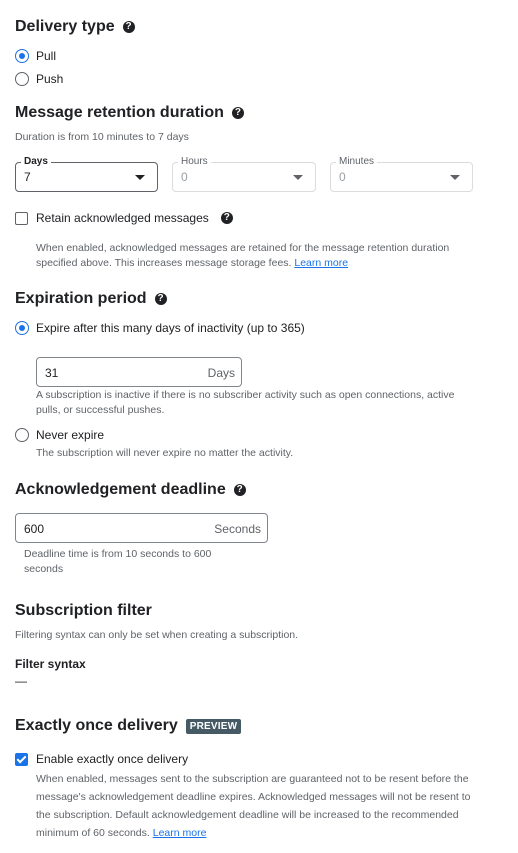 This screenshot has width=518, height=853. I want to click on days-label: Days, so click(36, 161).